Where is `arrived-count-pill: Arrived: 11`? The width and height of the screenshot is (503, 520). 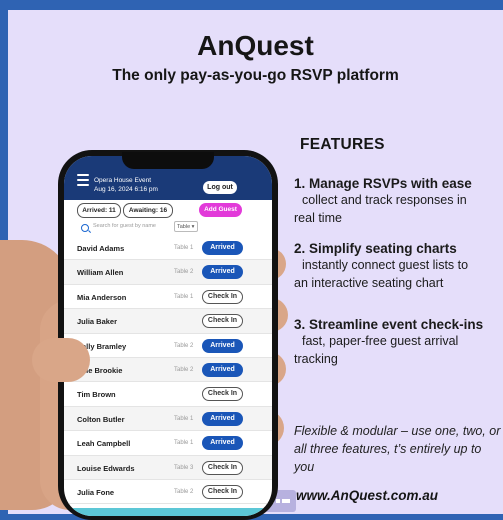 arrived-count-pill: Arrived: 11 is located at coordinates (99, 210).